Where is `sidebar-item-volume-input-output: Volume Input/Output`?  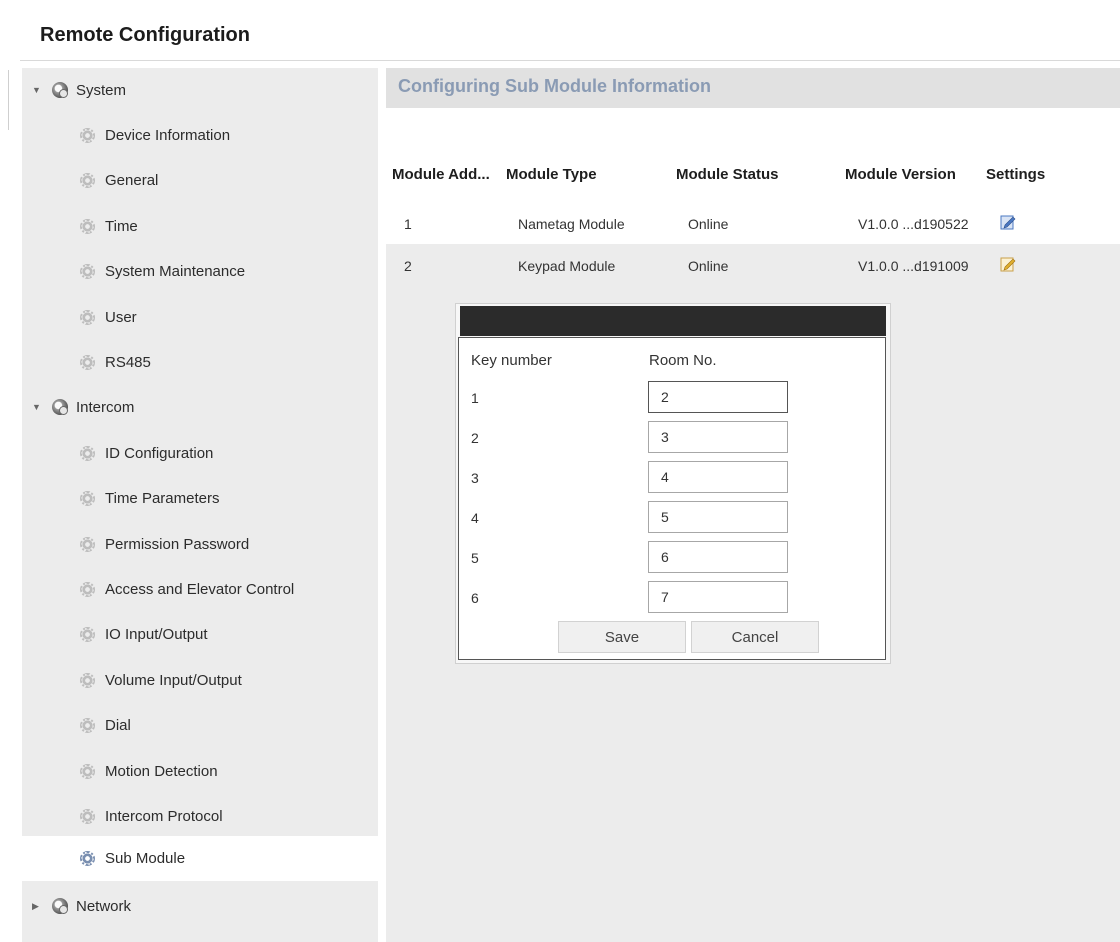 sidebar-item-volume-input-output: Volume Input/Output is located at coordinates (200, 680).